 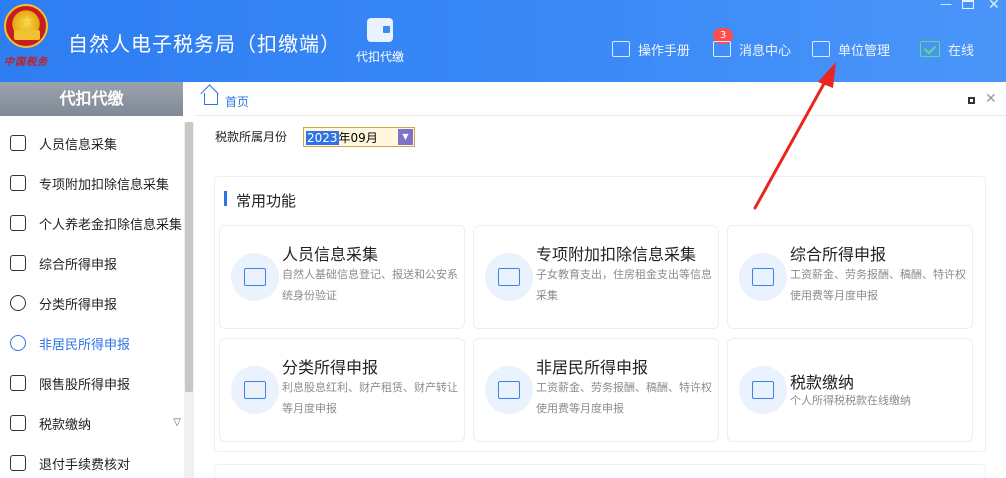 What do you see at coordinates (600, 471) in the screenshot?
I see `secondary-panel` at bounding box center [600, 471].